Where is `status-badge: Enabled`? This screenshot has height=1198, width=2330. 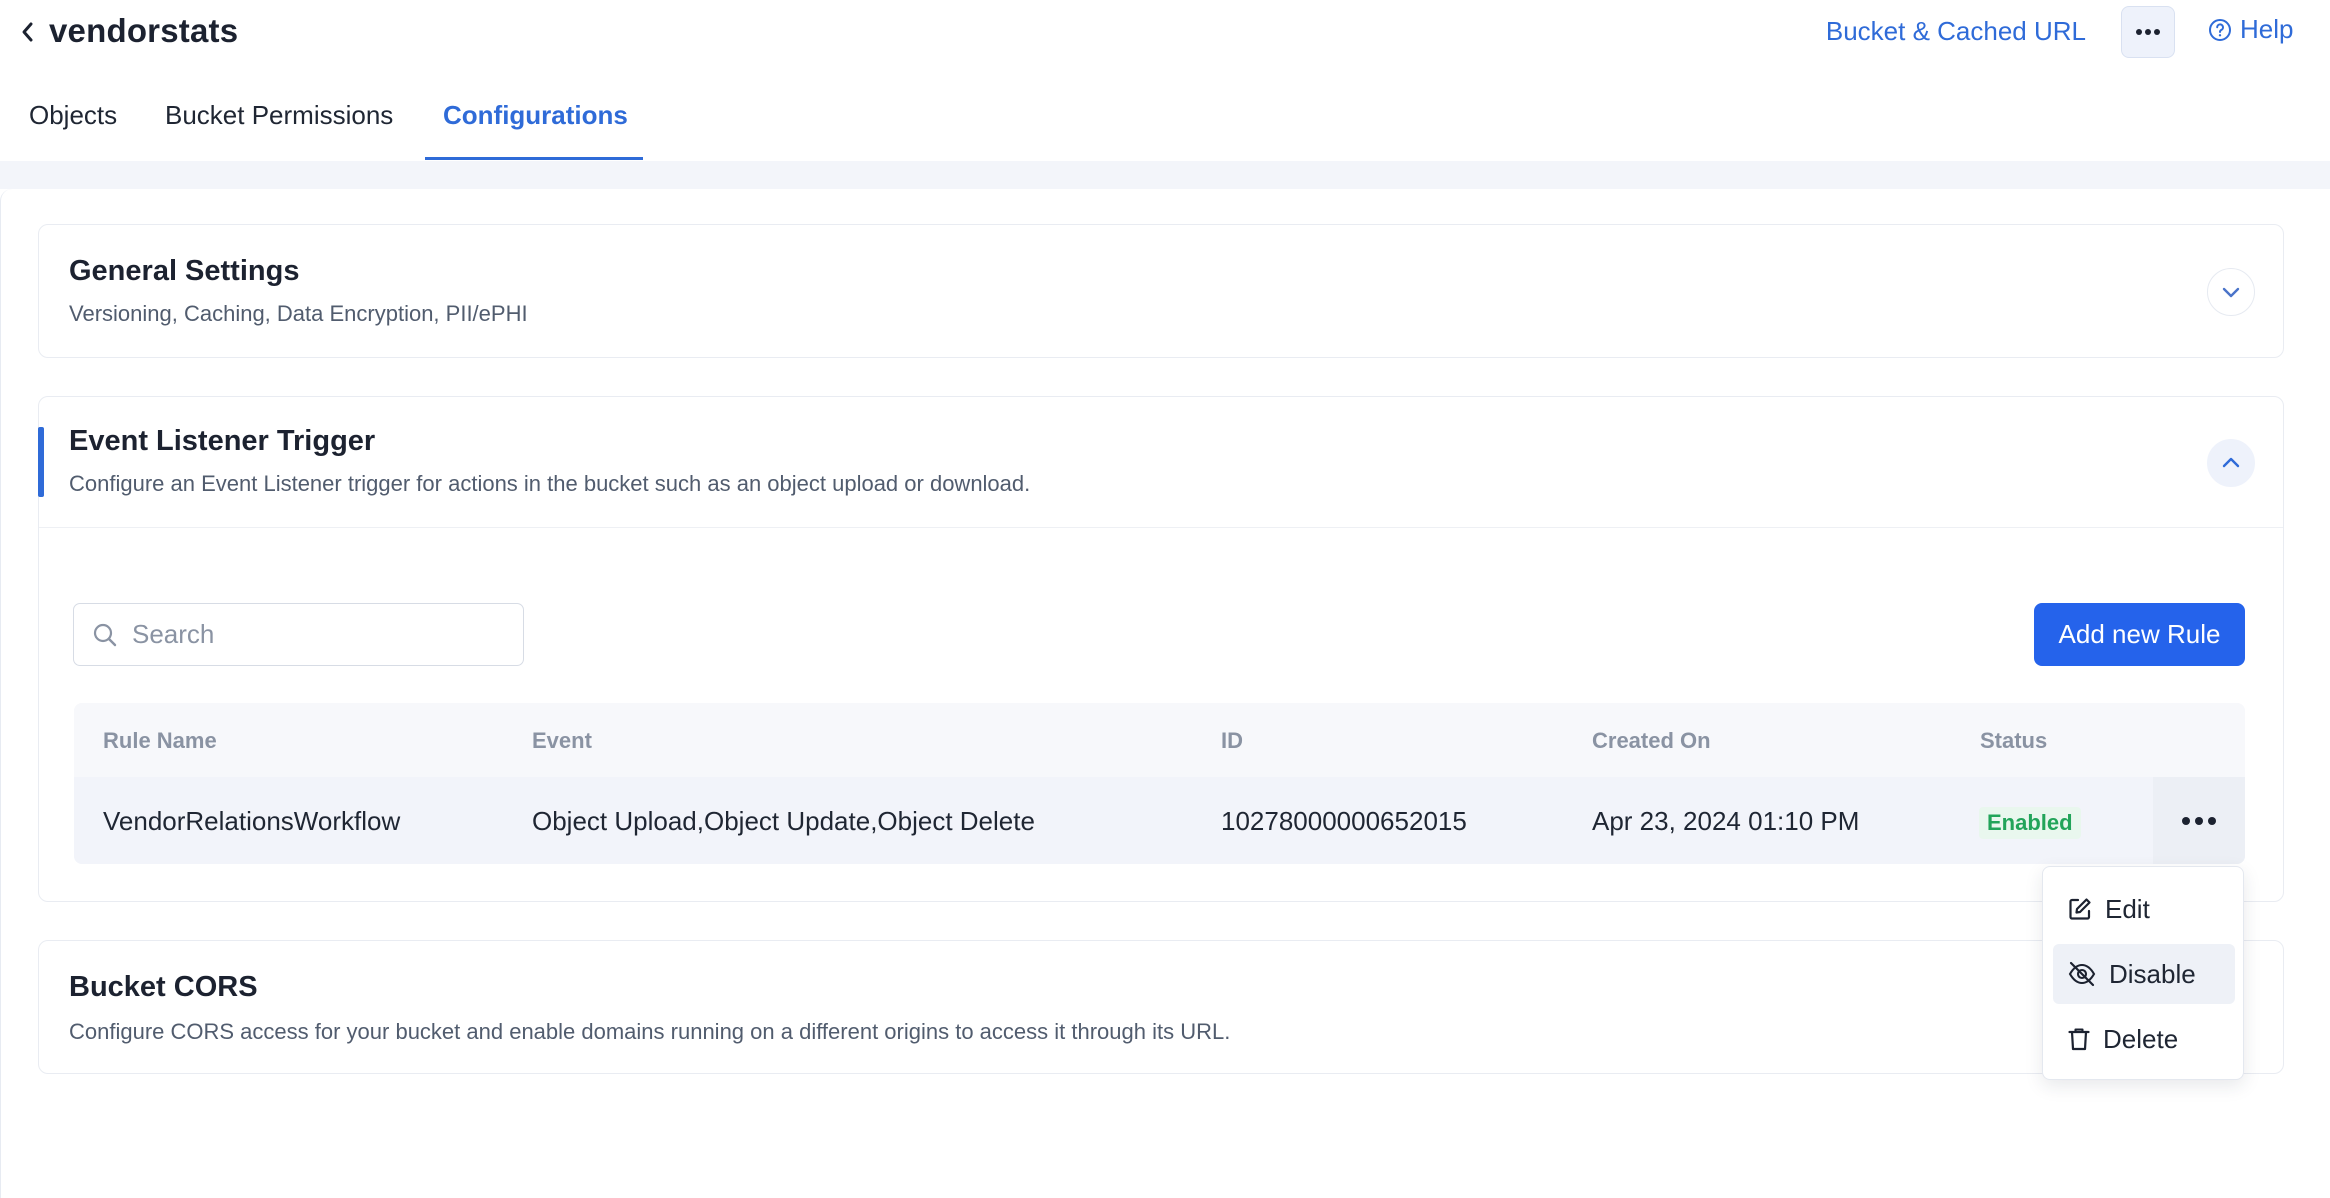
status-badge: Enabled is located at coordinates (2030, 823).